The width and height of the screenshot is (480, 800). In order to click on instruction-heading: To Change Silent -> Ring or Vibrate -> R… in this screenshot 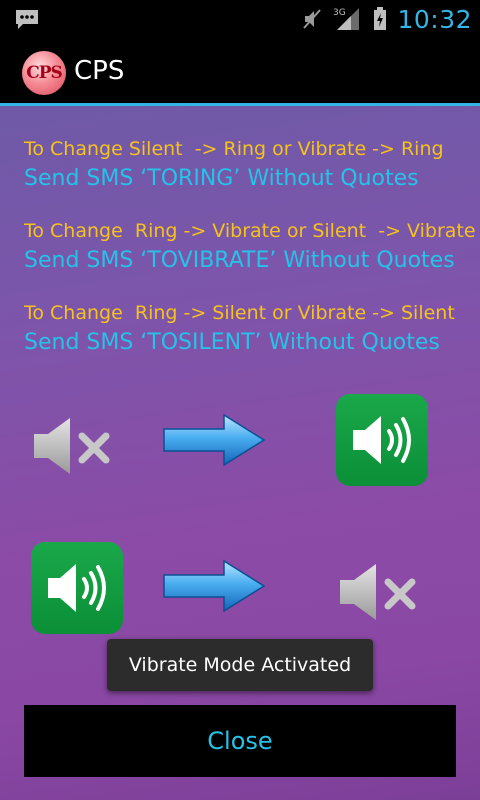, I will do `click(234, 149)`.